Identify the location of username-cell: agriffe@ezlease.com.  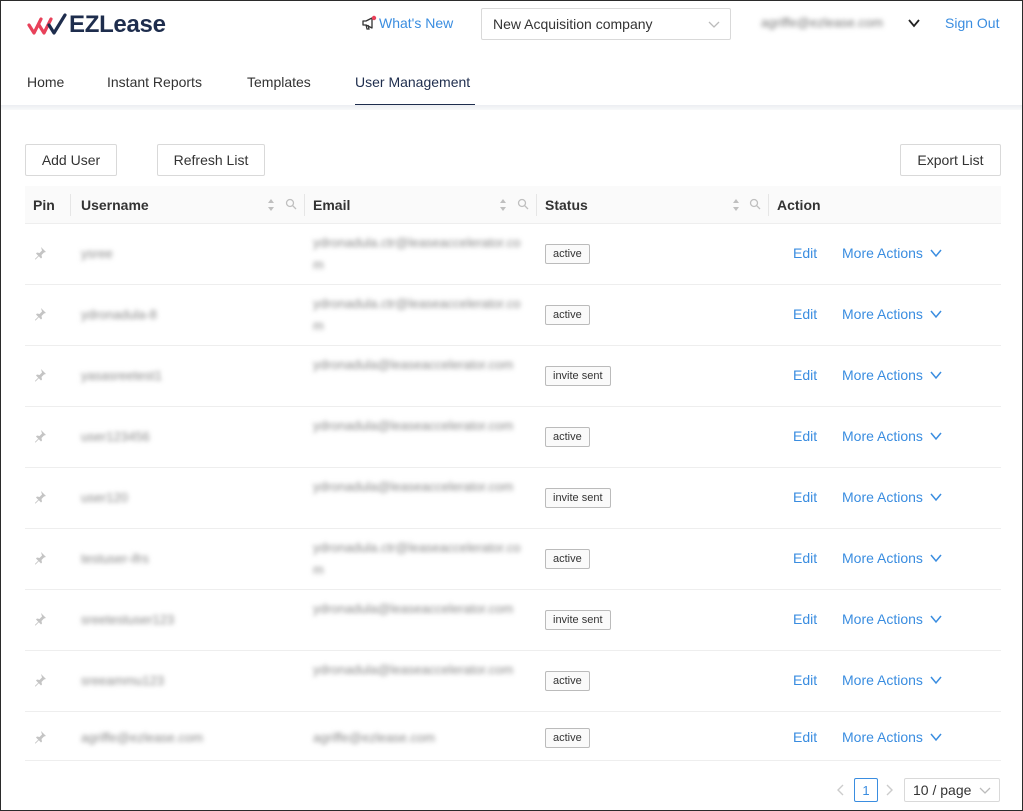
(142, 737).